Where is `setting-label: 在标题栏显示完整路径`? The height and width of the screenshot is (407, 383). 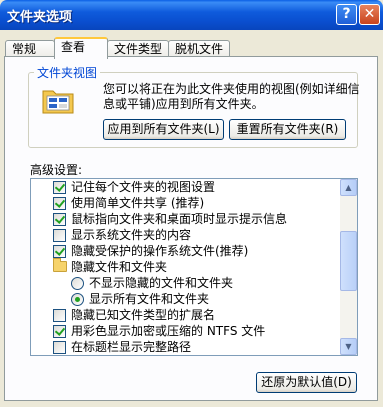
setting-label: 在标题栏显示完整路径 is located at coordinates (131, 347).